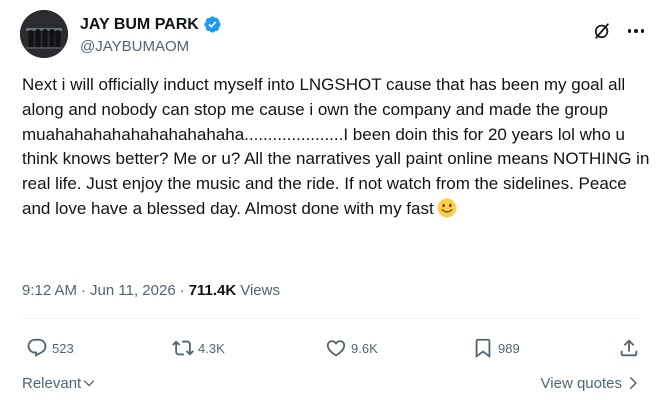 The width and height of the screenshot is (662, 400). I want to click on heart-icon, so click(336, 348).